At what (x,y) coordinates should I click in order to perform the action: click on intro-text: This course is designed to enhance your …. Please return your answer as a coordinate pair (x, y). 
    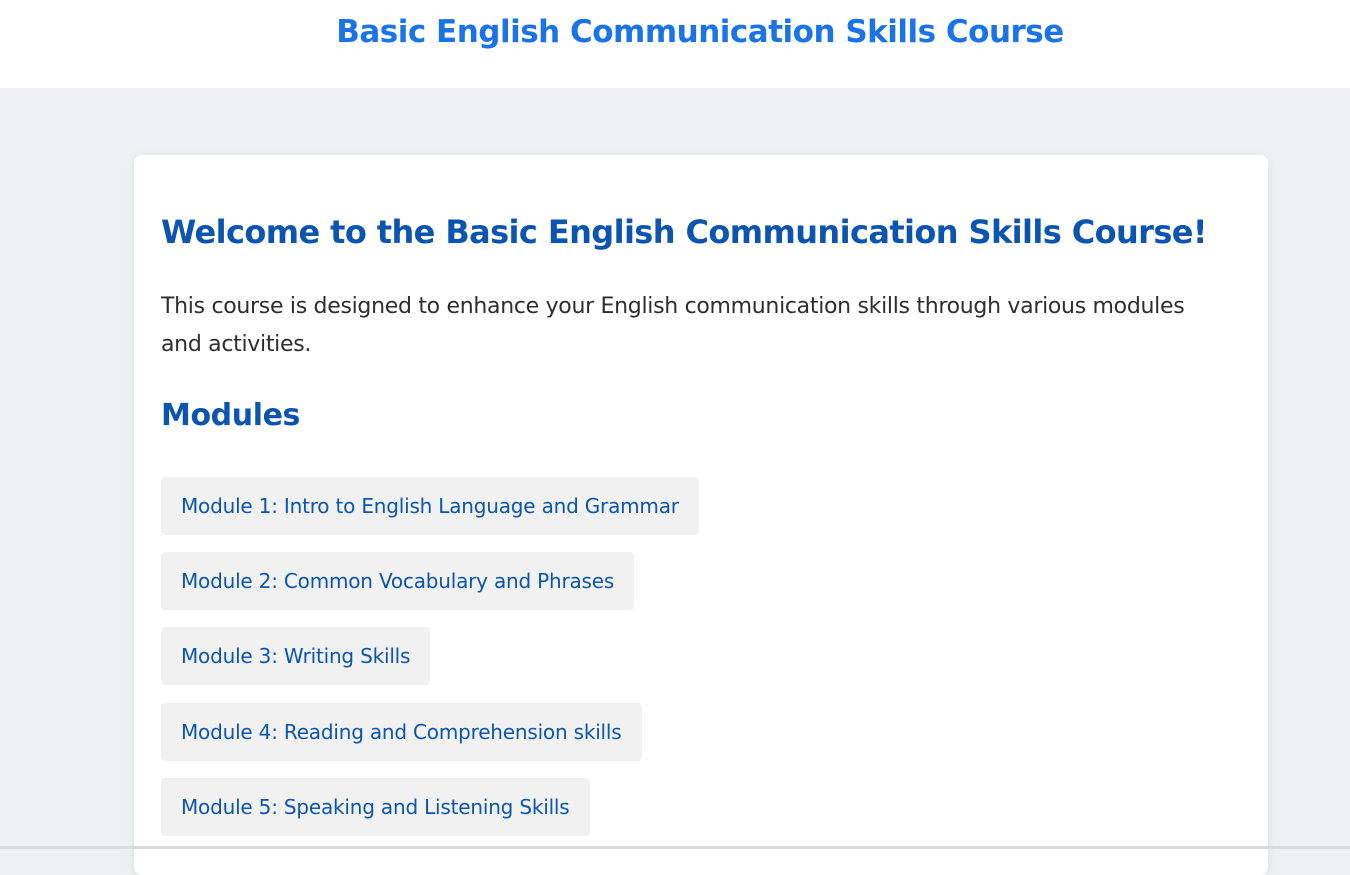
    Looking at the image, I should click on (673, 325).